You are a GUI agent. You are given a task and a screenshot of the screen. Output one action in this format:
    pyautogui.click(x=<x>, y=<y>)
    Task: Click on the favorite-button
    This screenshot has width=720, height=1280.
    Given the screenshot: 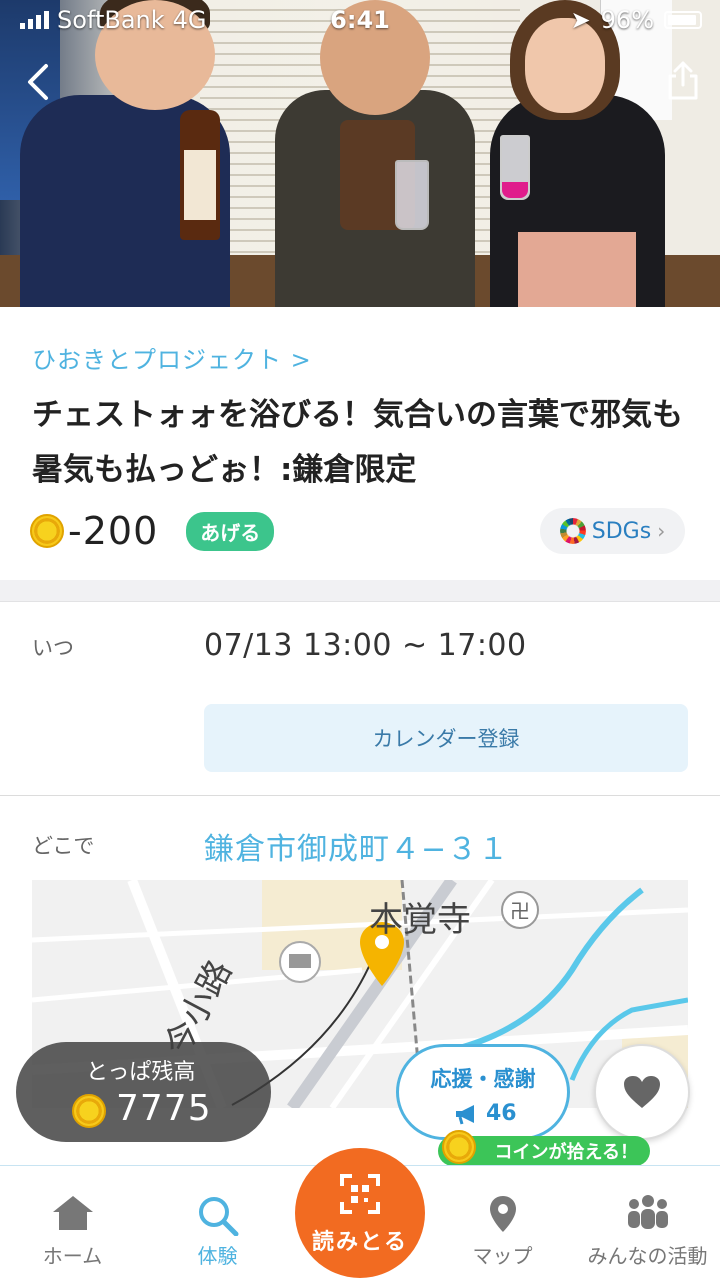 What is the action you would take?
    pyautogui.click(x=642, y=1092)
    